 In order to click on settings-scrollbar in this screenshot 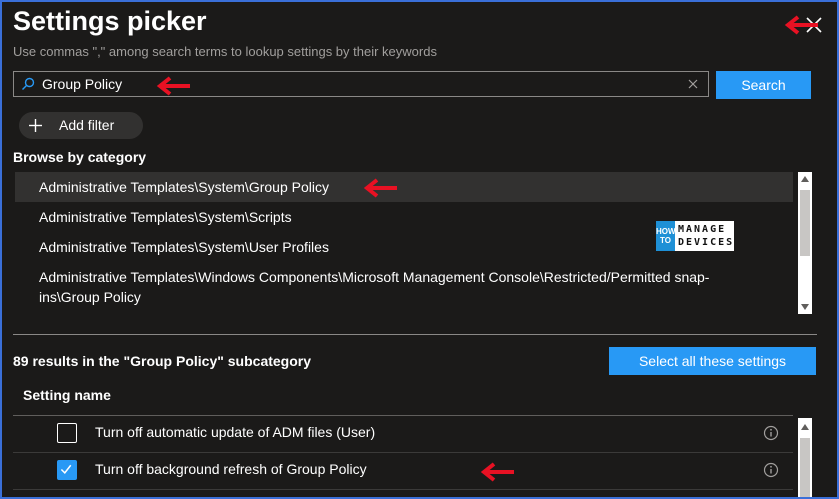, I will do `click(805, 457)`.